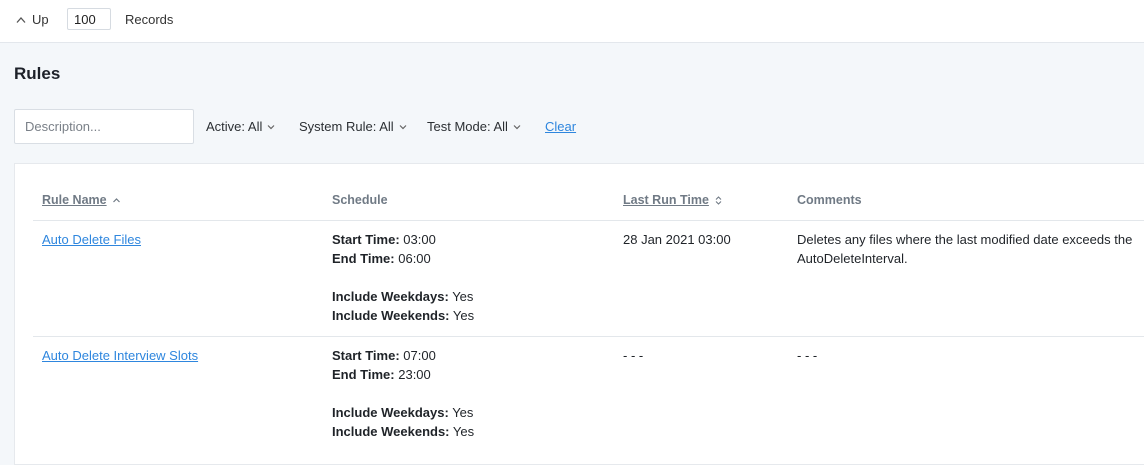  I want to click on page-title: Rules, so click(37, 73).